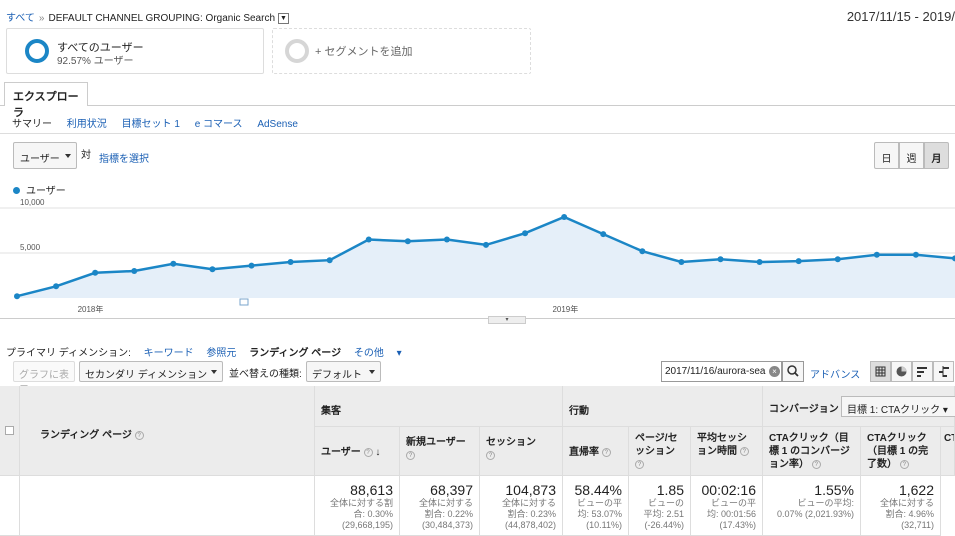  Describe the element at coordinates (277, 124) in the screenshot. I see `subtab-adsense: AdSense` at that location.